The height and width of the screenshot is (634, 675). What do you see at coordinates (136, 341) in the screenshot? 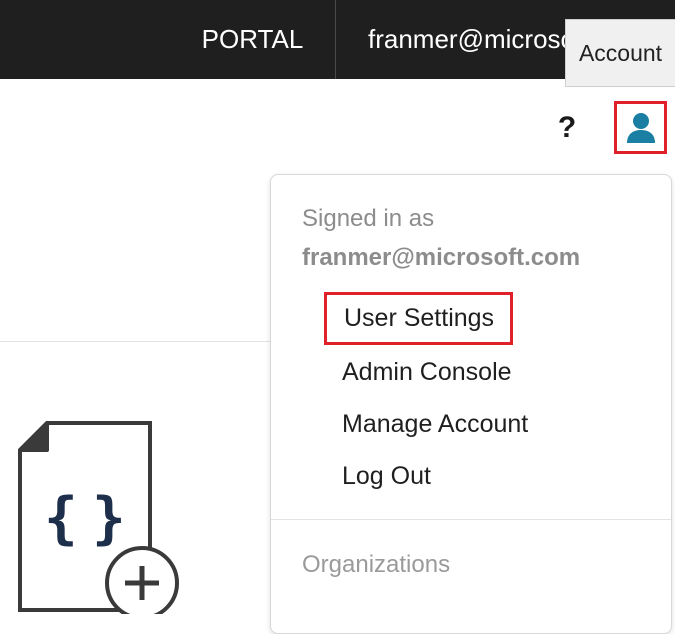
I see `content-divider` at bounding box center [136, 341].